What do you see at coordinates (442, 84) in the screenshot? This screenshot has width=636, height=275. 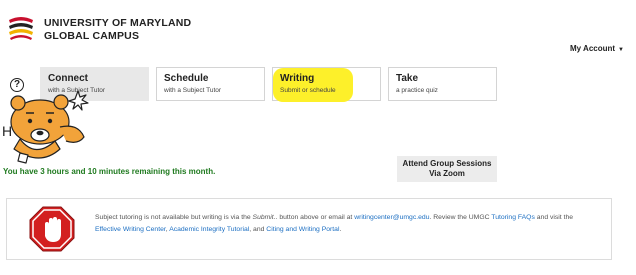 I see `tab-take: Take a practice quiz` at bounding box center [442, 84].